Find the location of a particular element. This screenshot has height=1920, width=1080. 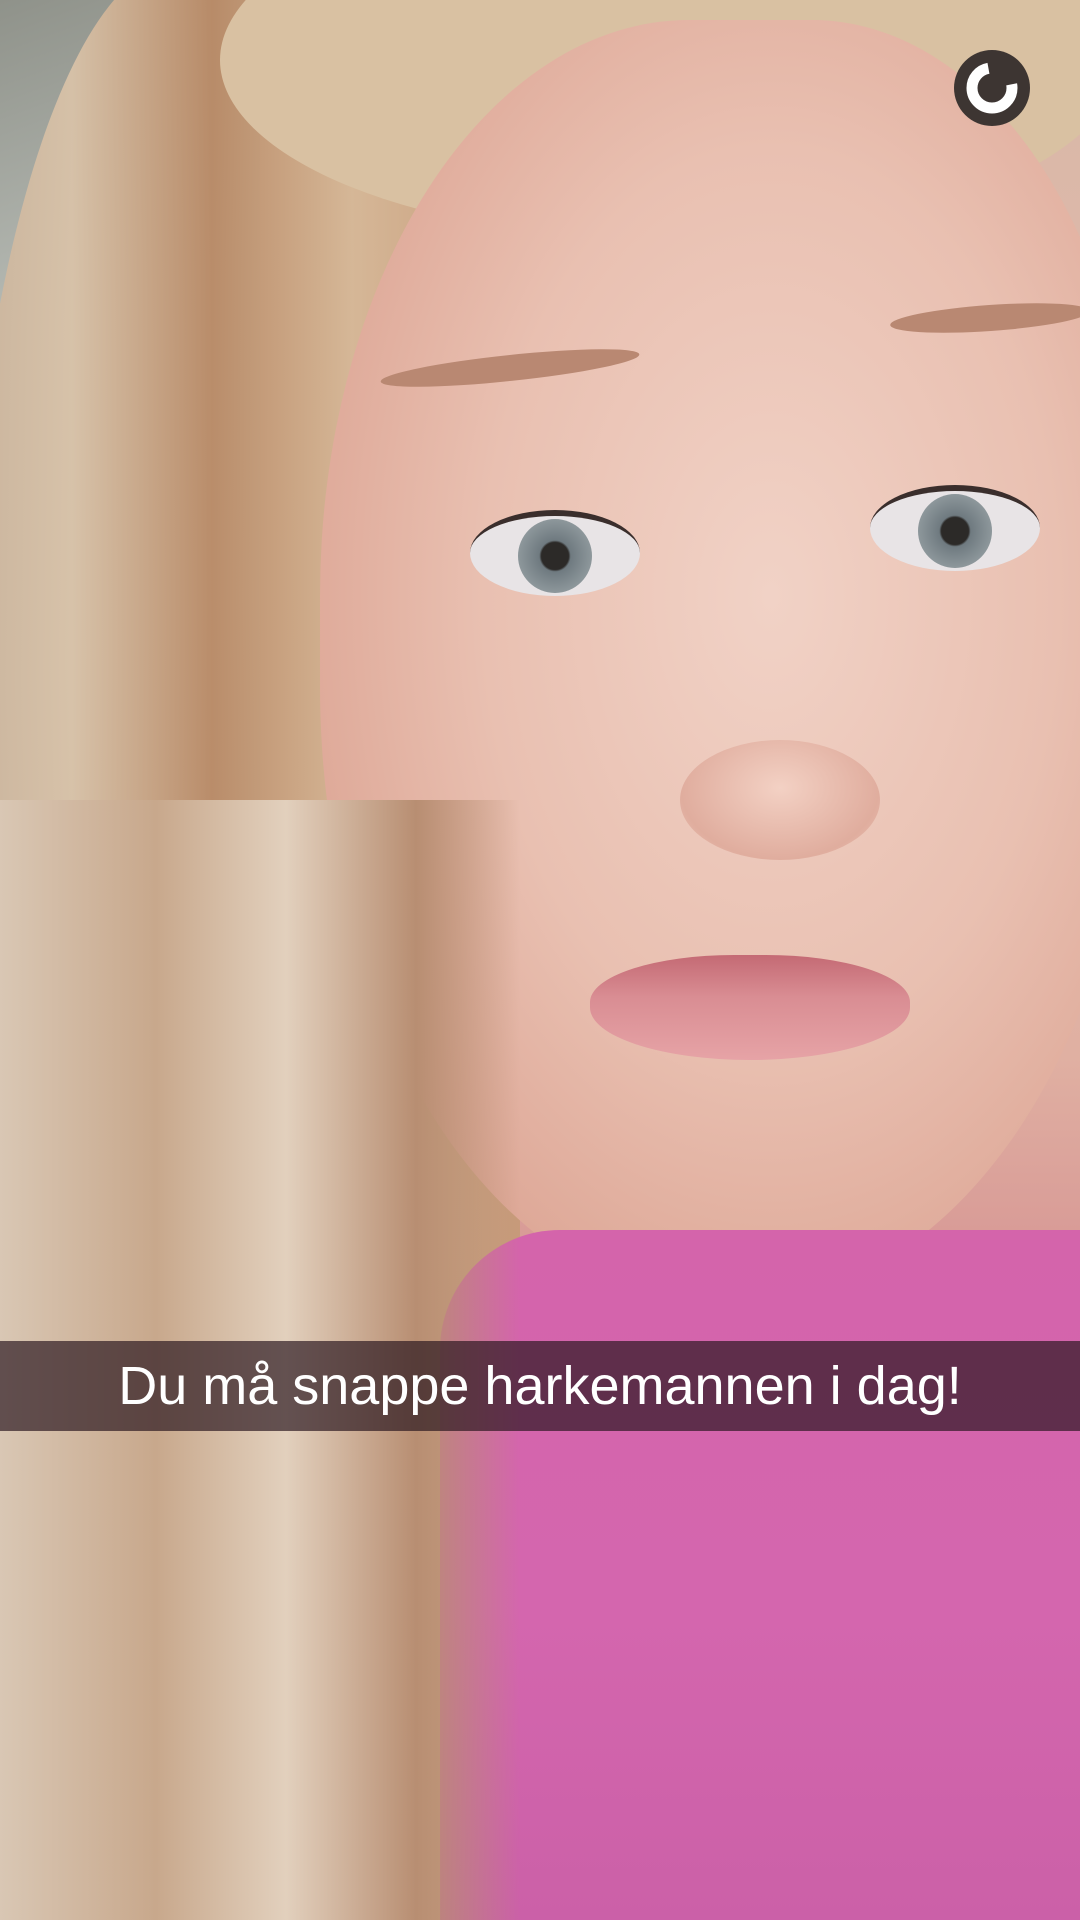

nose is located at coordinates (780, 800).